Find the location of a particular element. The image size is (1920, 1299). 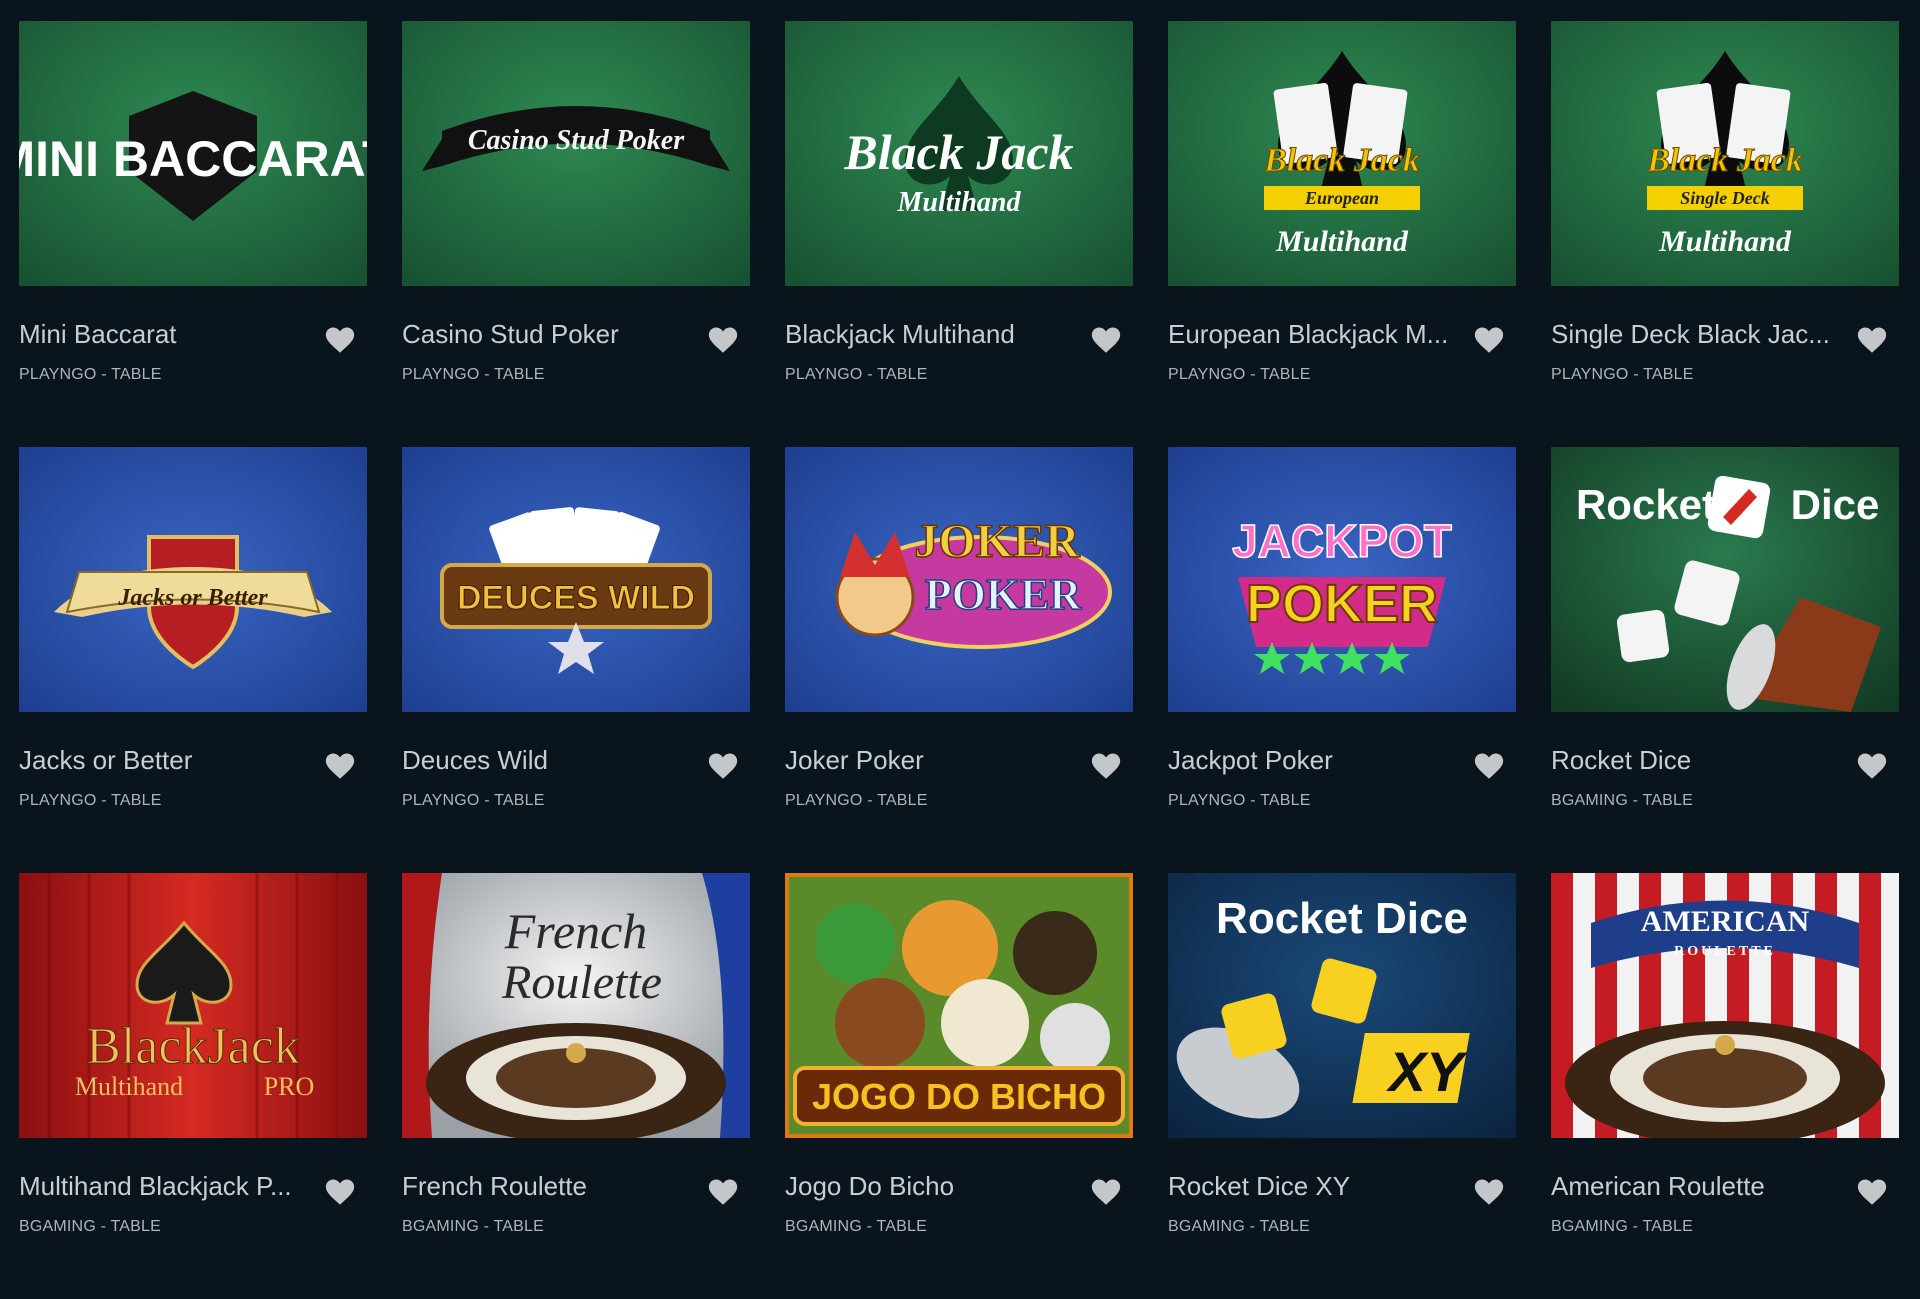

game-thumbnail: JOKER POKER is located at coordinates (959, 579).